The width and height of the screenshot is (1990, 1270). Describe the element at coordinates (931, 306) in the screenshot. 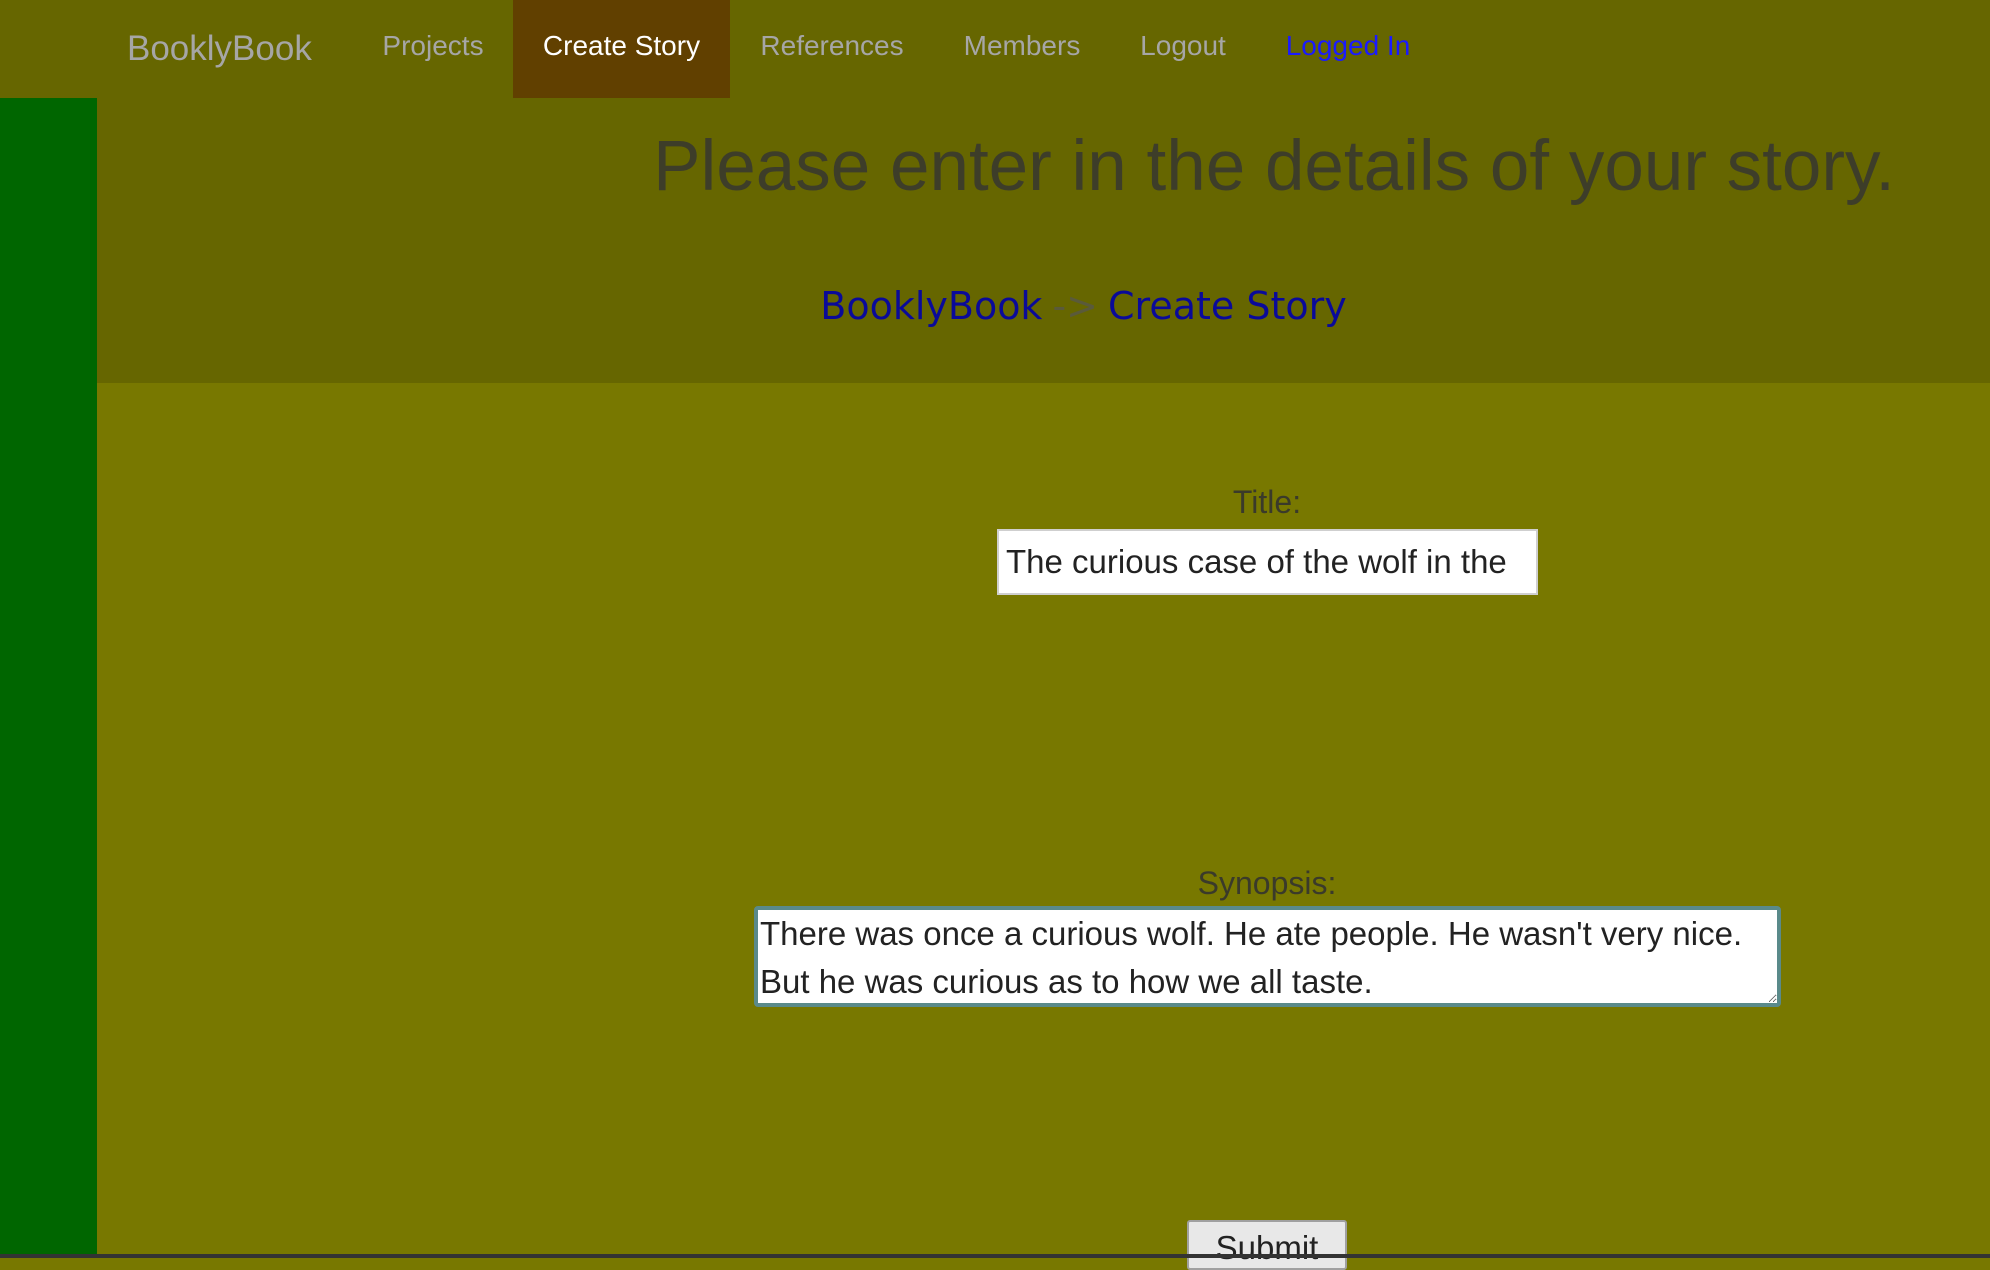

I see `breadcrumb-home-link: BooklyBook` at that location.